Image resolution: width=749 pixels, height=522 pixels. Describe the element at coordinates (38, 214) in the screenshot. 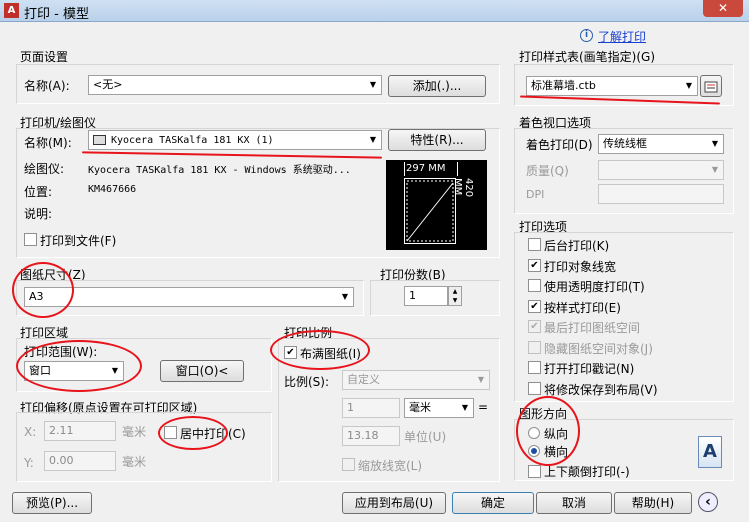

I see `description-label: 说明:` at that location.